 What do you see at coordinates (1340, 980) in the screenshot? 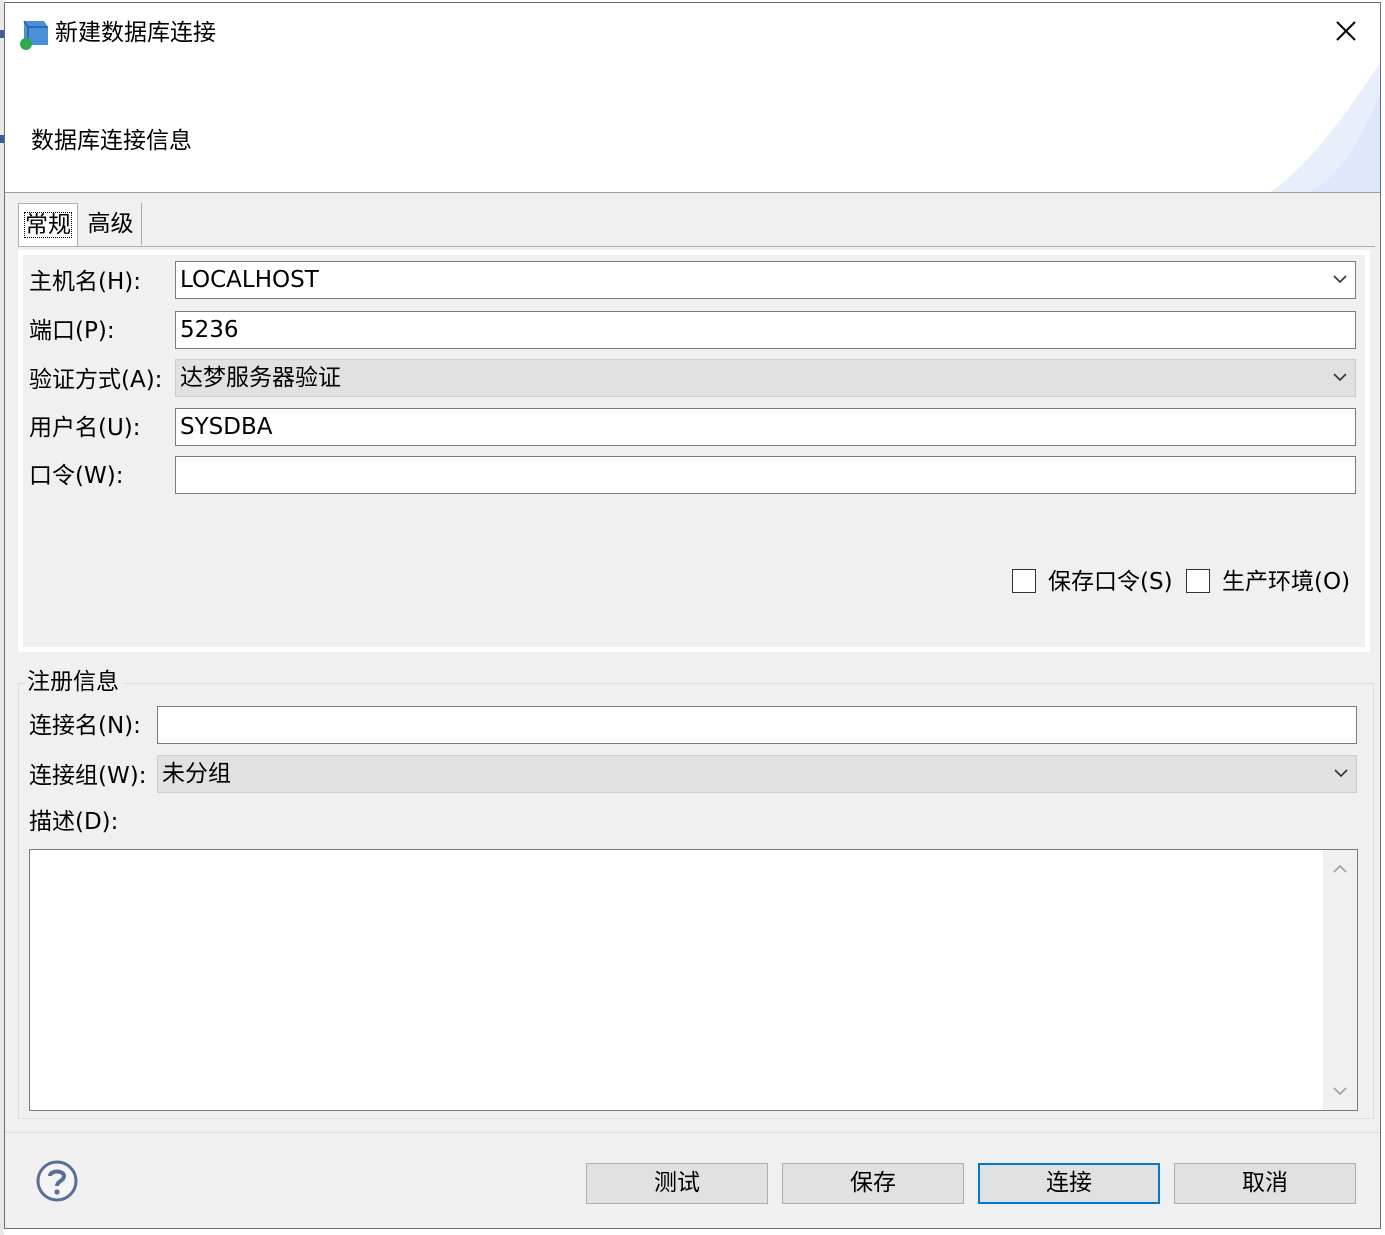
I see `description-scrollbar` at bounding box center [1340, 980].